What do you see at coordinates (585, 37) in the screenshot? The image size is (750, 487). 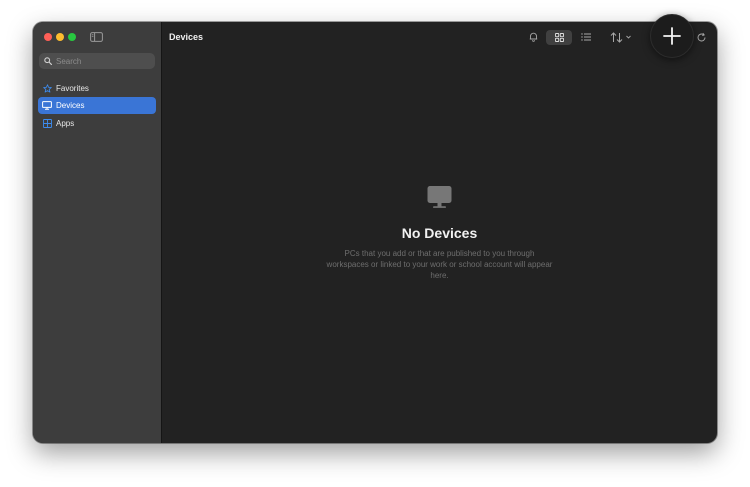 I see `list-view-icon` at bounding box center [585, 37].